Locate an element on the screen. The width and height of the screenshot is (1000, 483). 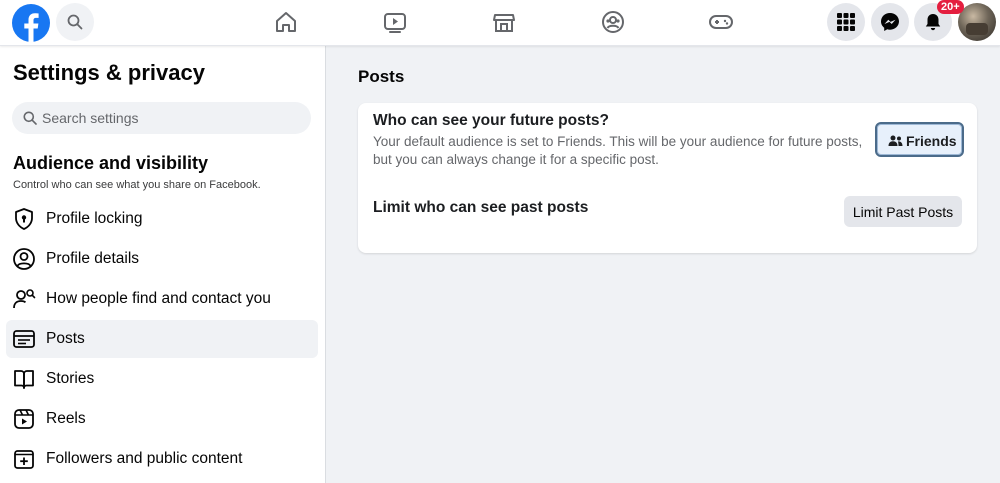
groups-icon is located at coordinates (613, 22).